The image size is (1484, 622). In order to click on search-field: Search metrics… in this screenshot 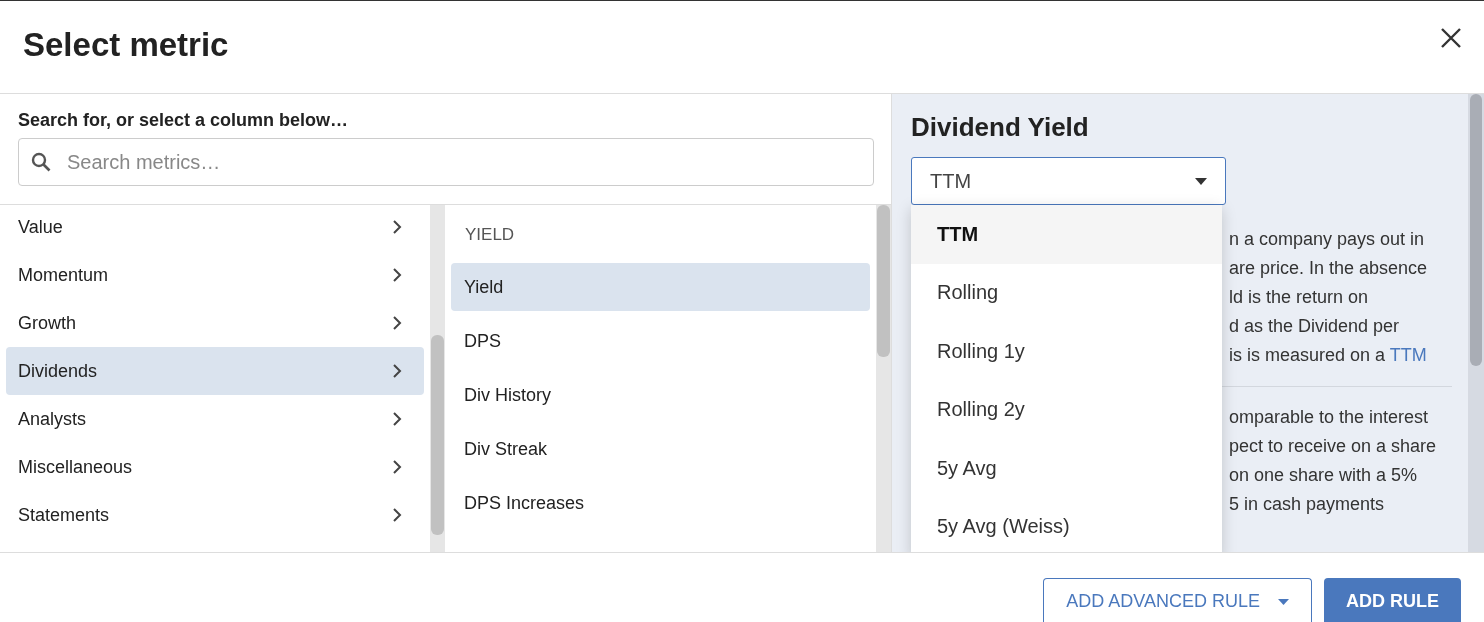, I will do `click(446, 162)`.